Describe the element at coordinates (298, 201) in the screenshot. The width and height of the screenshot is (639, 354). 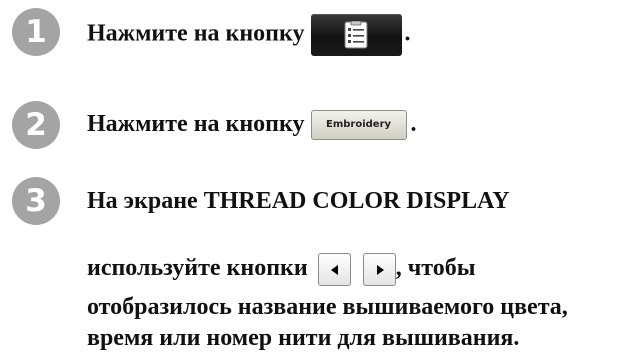
I see `step-3-line-1: На экране THREAD COLOR DISPLAY` at that location.